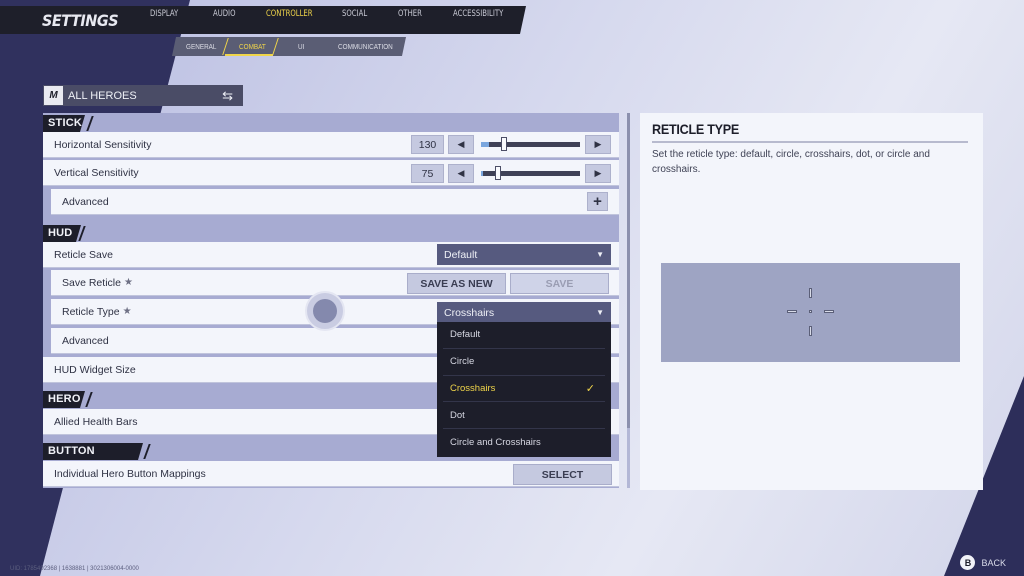 This screenshot has height=576, width=1024. I want to click on section-header-hero: HERO, so click(64, 399).